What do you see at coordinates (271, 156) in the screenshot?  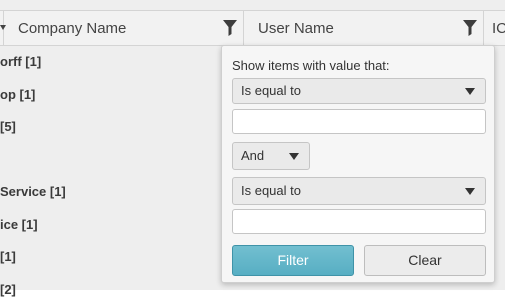 I see `logic-operator-dropdown: And` at bounding box center [271, 156].